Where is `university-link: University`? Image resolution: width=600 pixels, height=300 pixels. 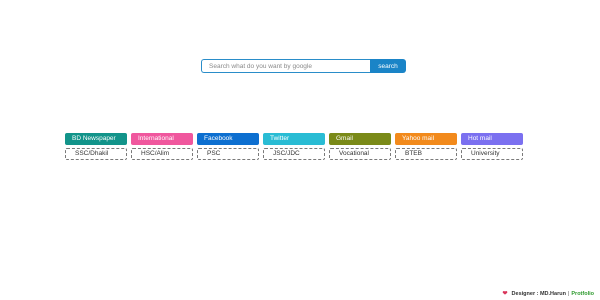
university-link: University is located at coordinates (492, 154).